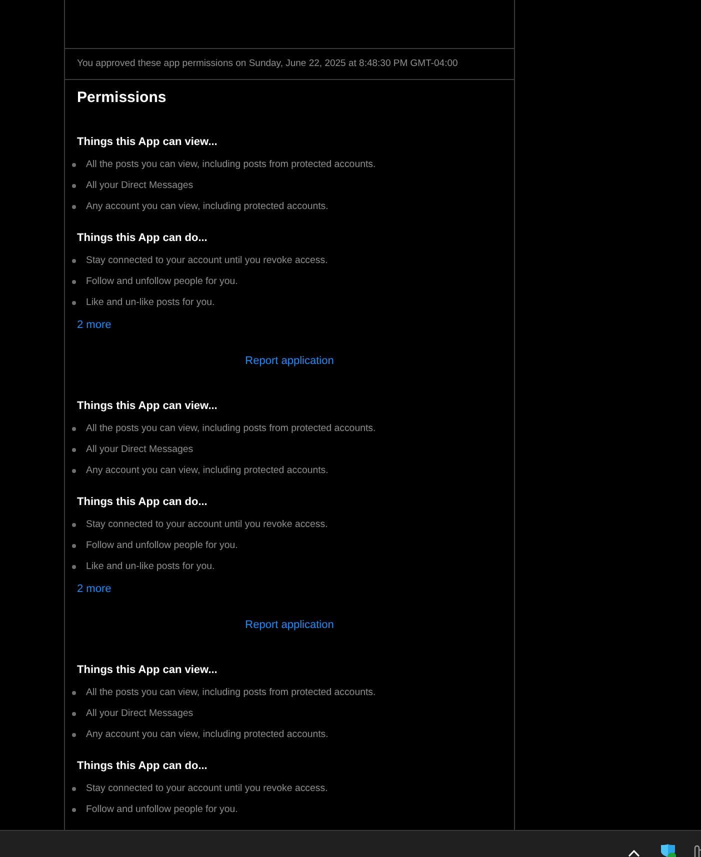  Describe the element at coordinates (696, 850) in the screenshot. I see `tray-icon` at that location.